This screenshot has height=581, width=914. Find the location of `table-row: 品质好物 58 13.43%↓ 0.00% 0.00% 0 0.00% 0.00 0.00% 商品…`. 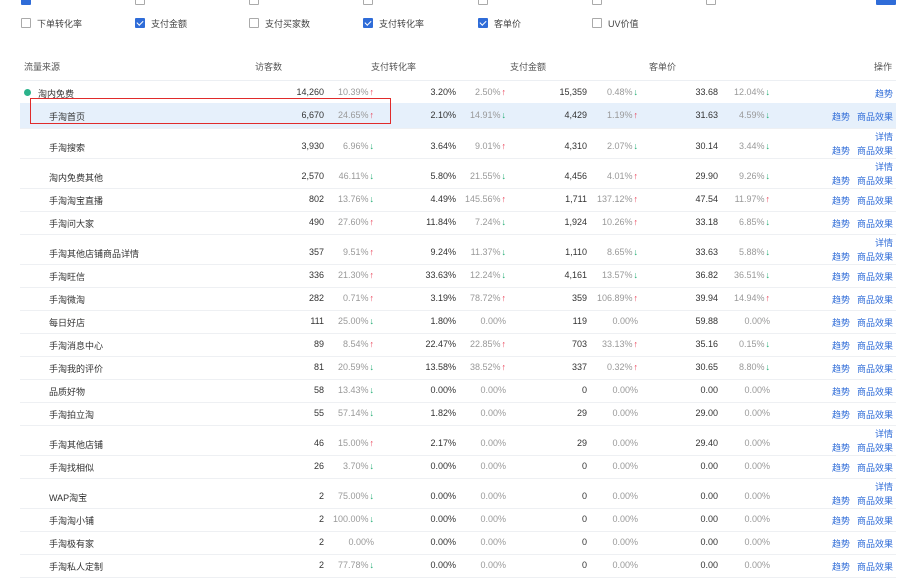

table-row: 品质好物 58 13.43%↓ 0.00% 0.00% 0 0.00% 0.00 0.00% 商品… is located at coordinates (458, 391).